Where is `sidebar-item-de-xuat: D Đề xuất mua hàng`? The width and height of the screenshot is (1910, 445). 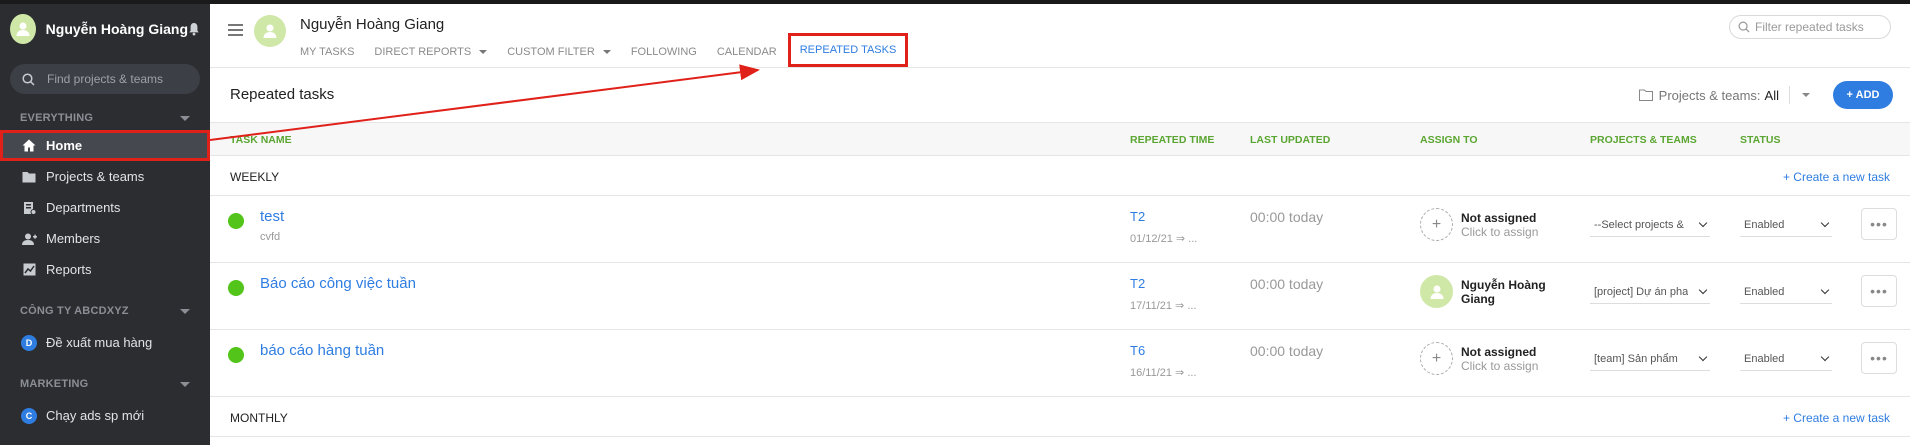
sidebar-item-de-xuat: D Đề xuất mua hàng is located at coordinates (105, 342).